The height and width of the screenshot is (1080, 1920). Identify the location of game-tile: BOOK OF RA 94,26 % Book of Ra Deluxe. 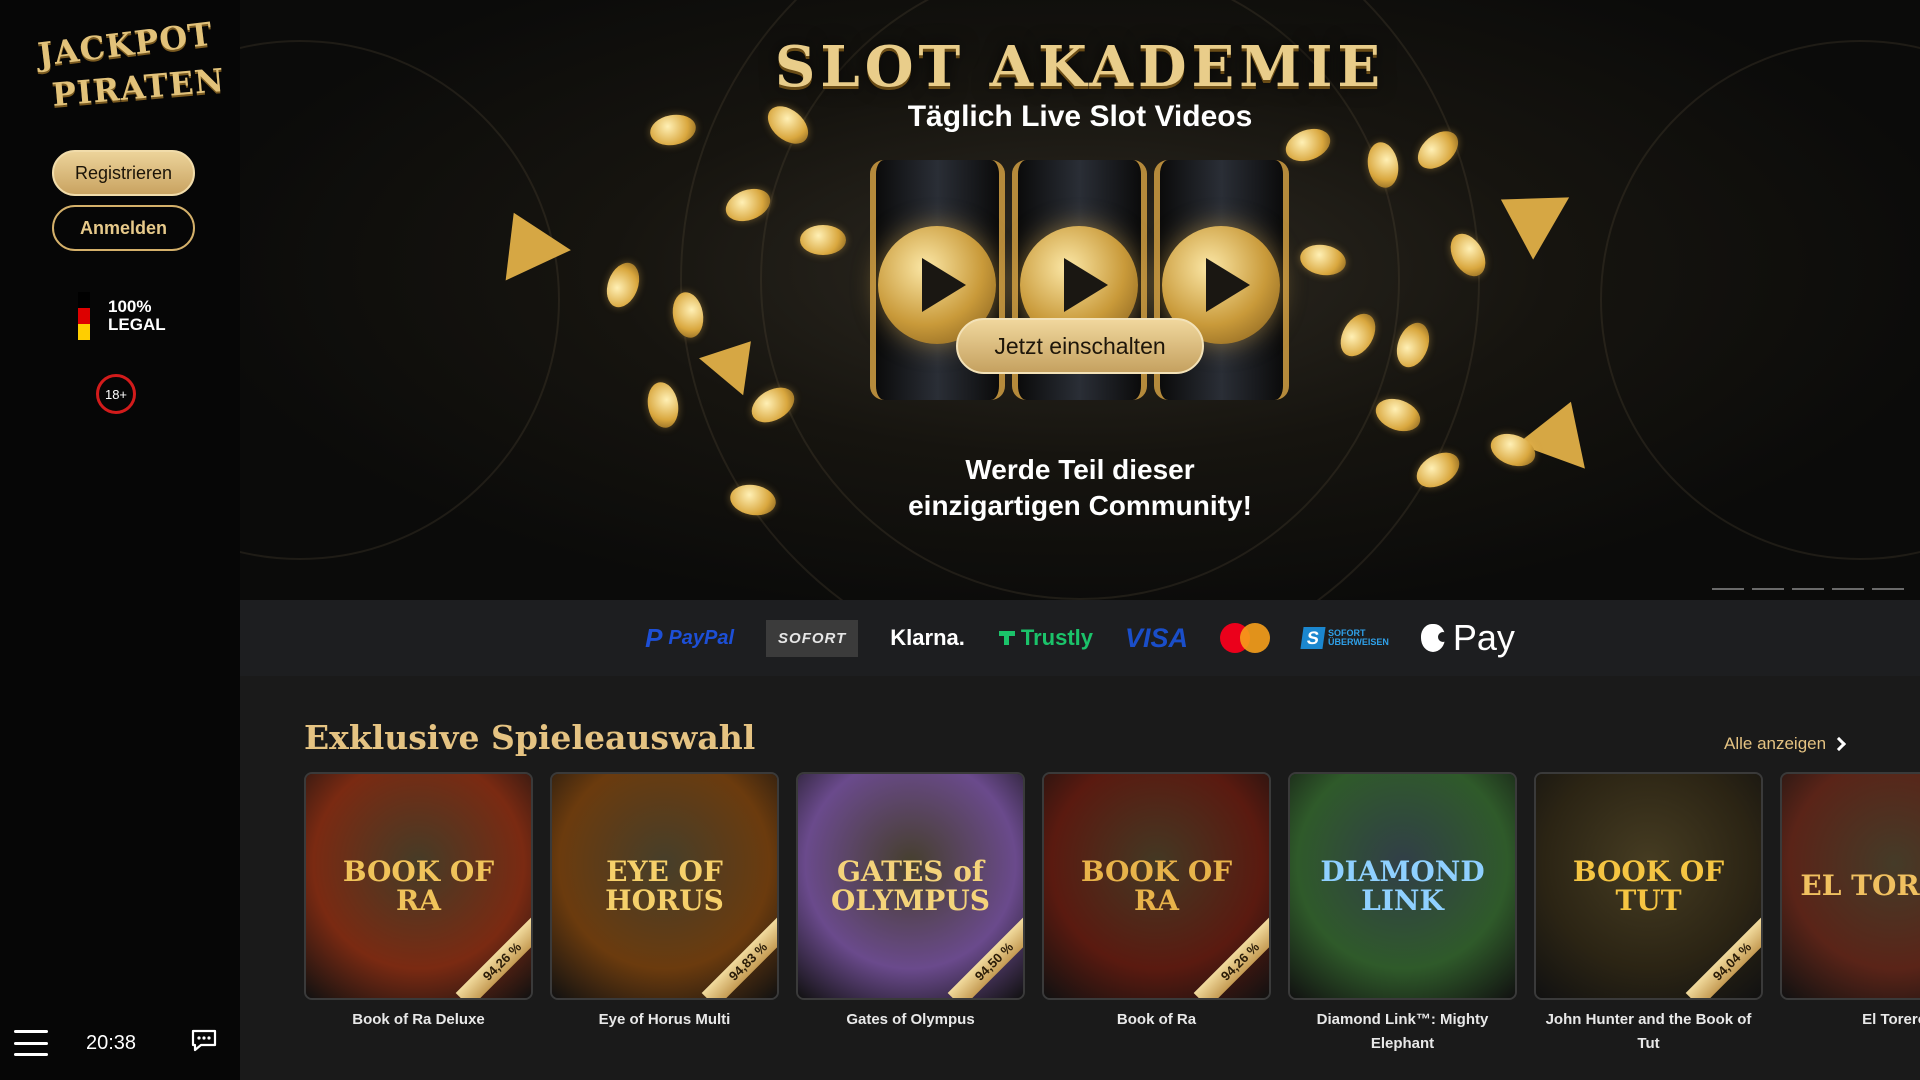
(418, 902).